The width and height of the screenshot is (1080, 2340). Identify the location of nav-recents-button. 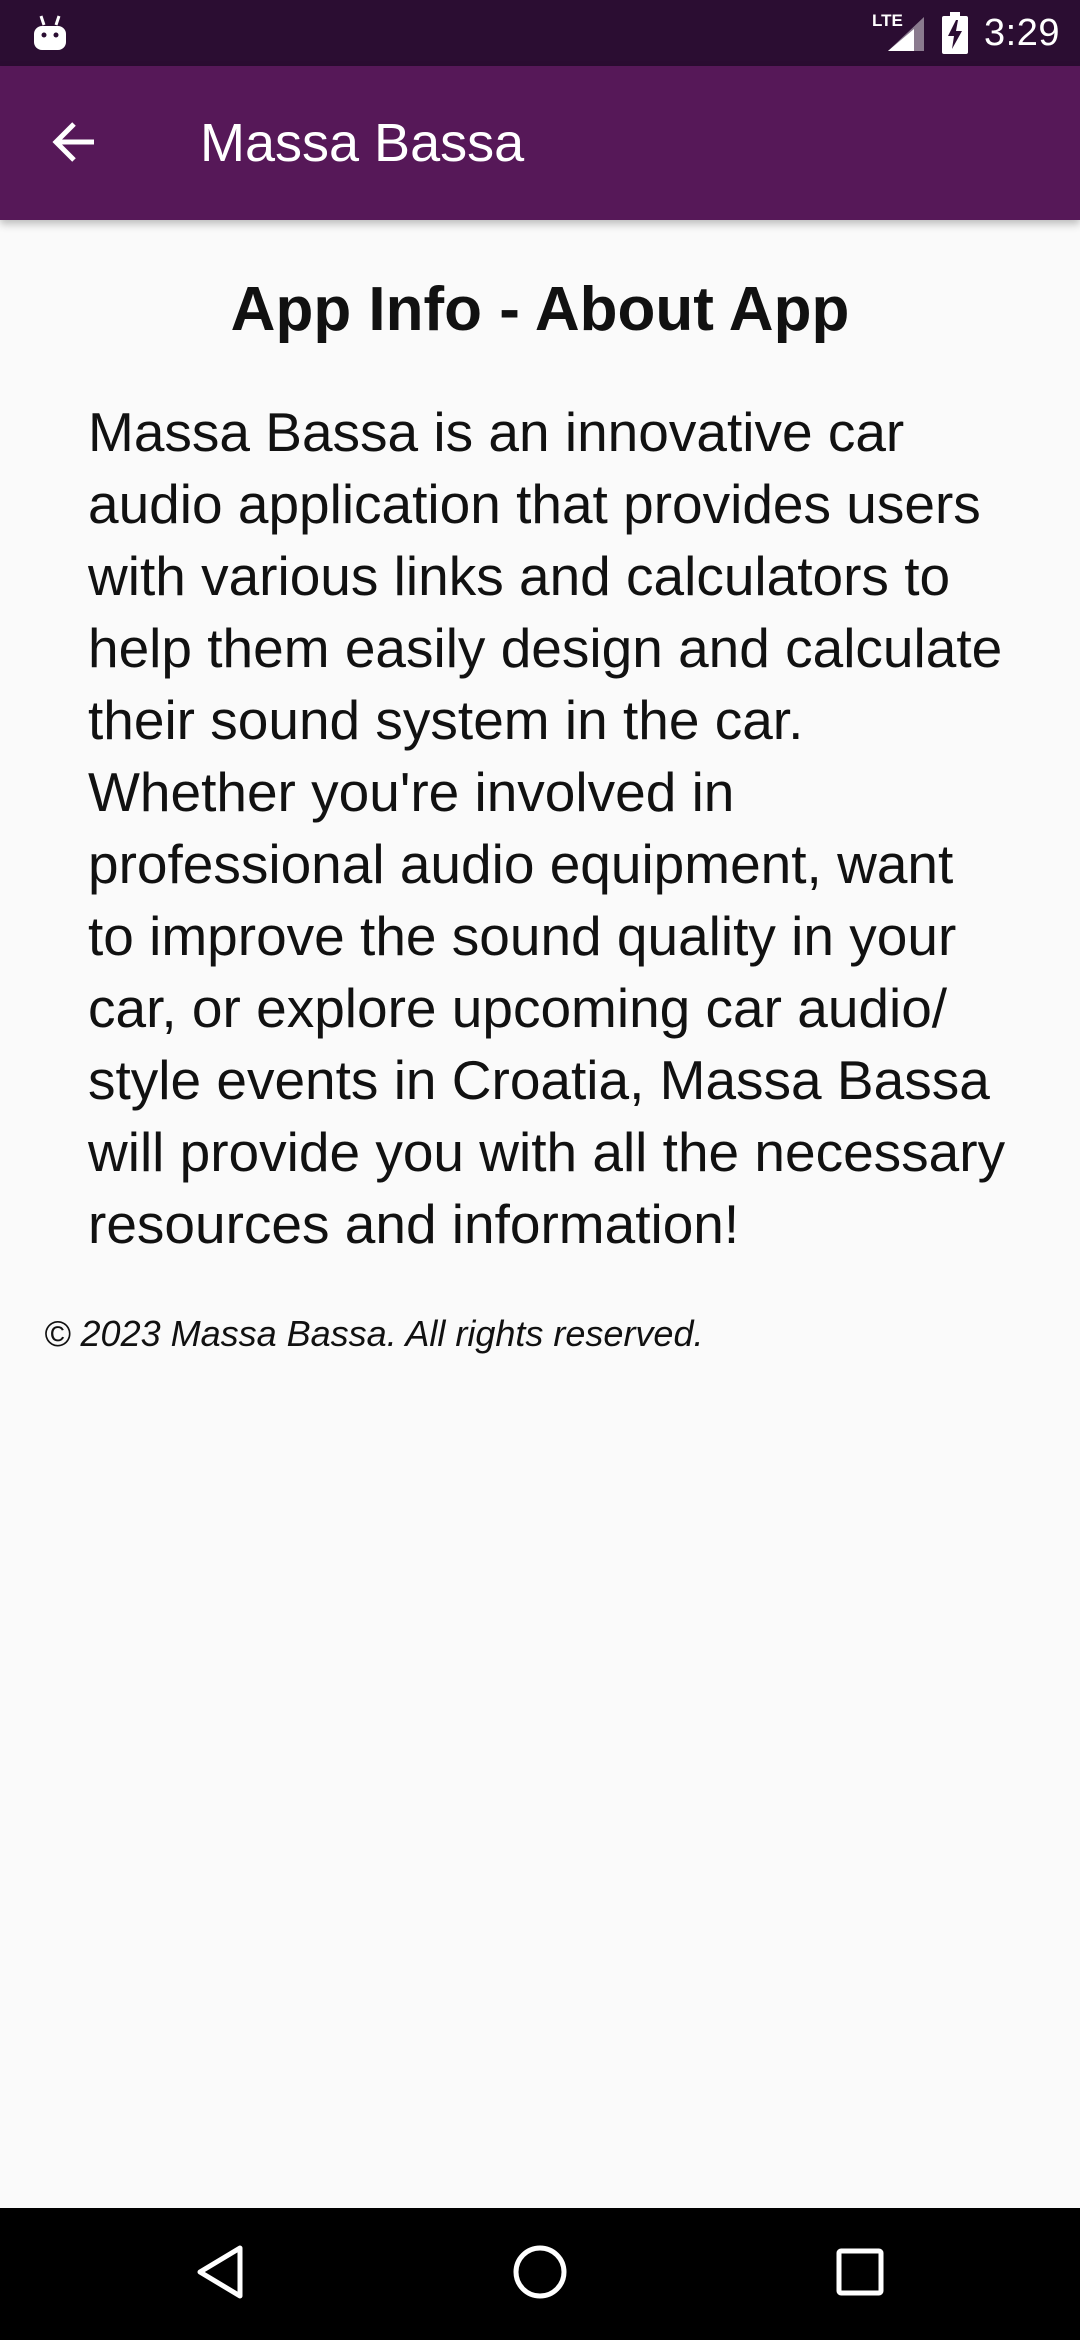
(860, 2274).